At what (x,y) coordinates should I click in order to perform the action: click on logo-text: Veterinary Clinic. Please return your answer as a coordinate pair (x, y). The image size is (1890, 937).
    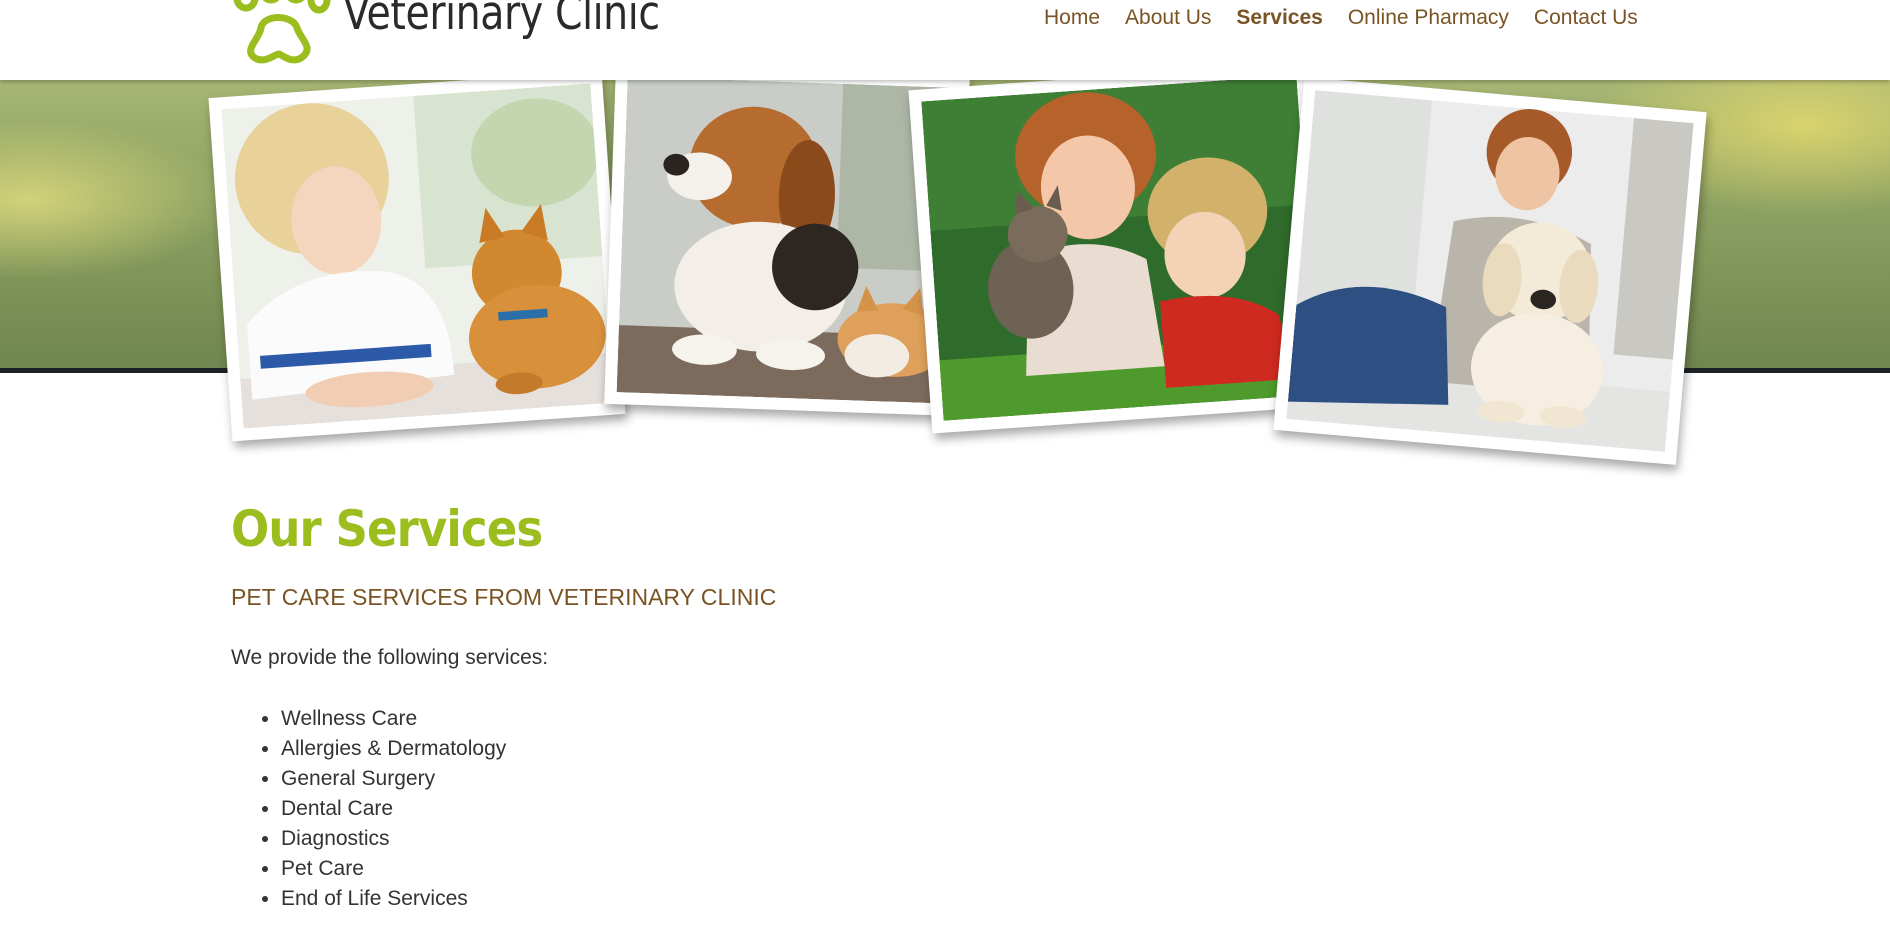
    Looking at the image, I should click on (501, 20).